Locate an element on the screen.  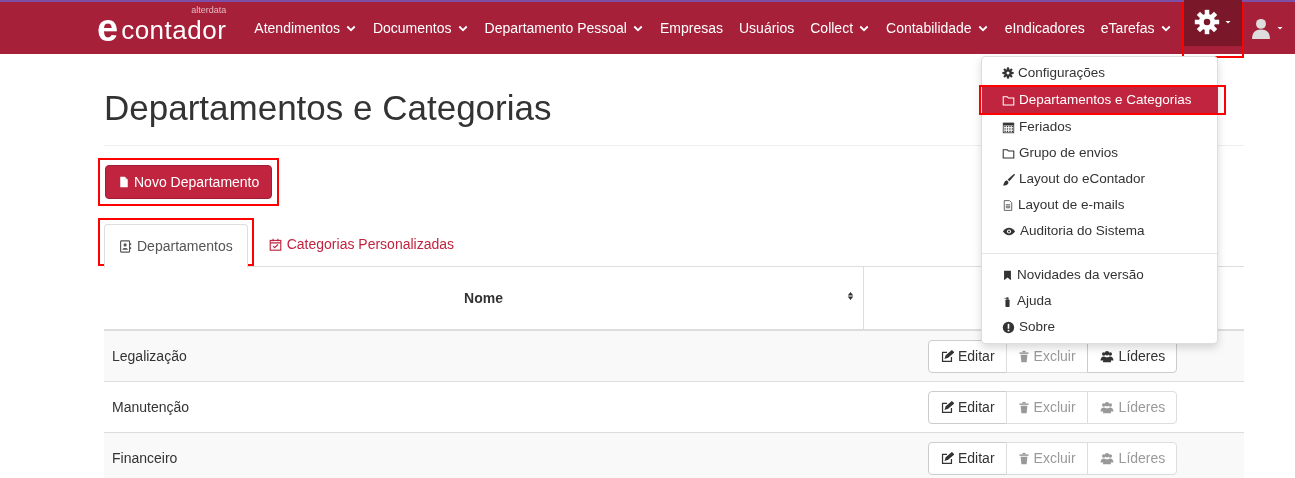
file-icon is located at coordinates (124, 182).